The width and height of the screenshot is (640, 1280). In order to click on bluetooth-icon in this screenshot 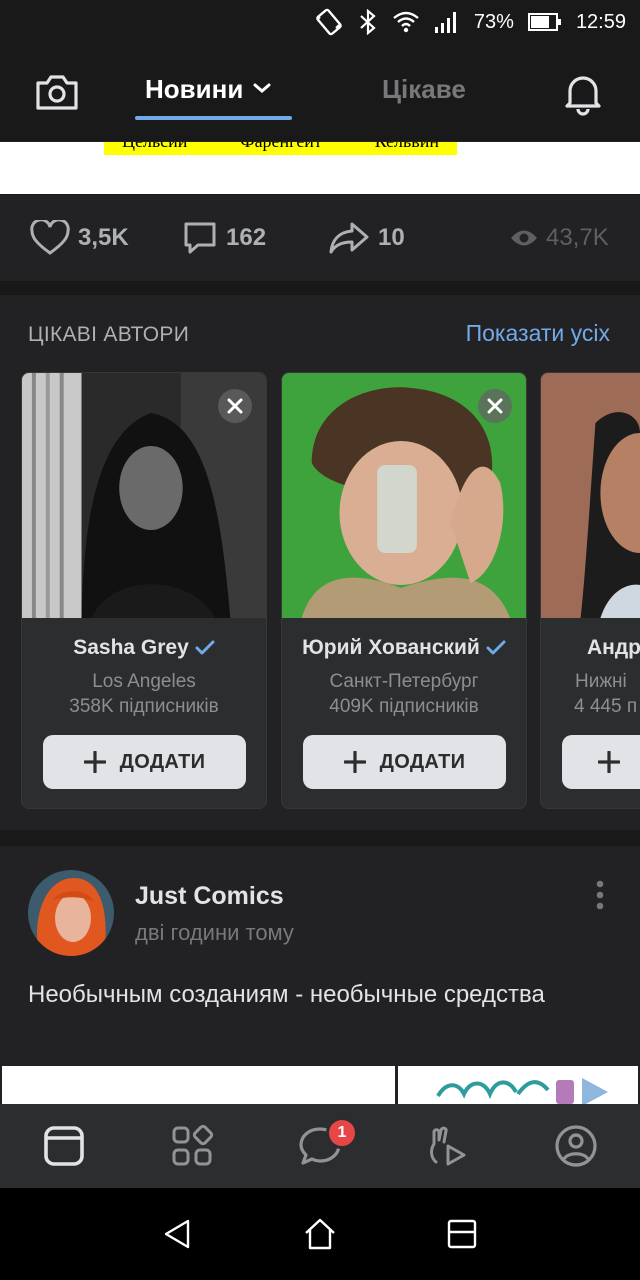, I will do `click(368, 22)`.